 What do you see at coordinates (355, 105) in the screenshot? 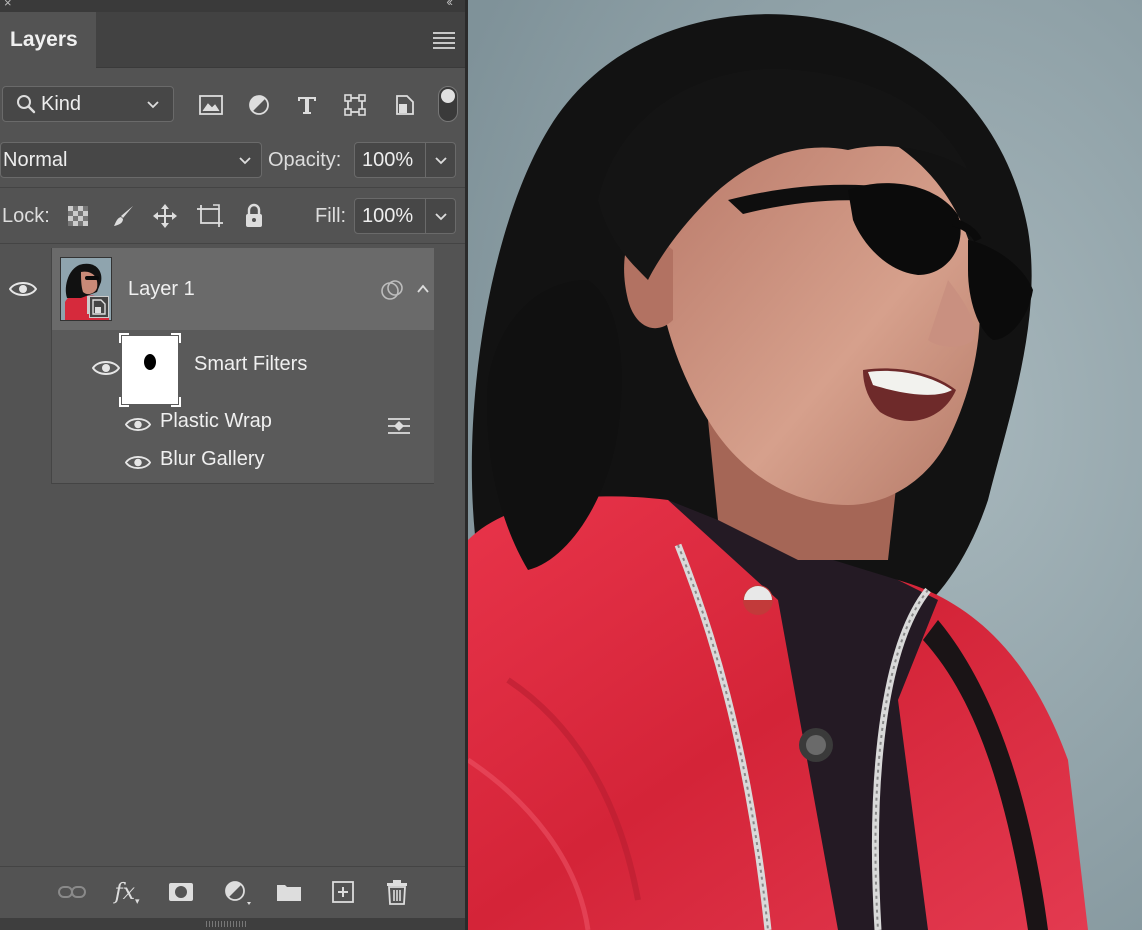
I see `filter-shape-layers-icon` at bounding box center [355, 105].